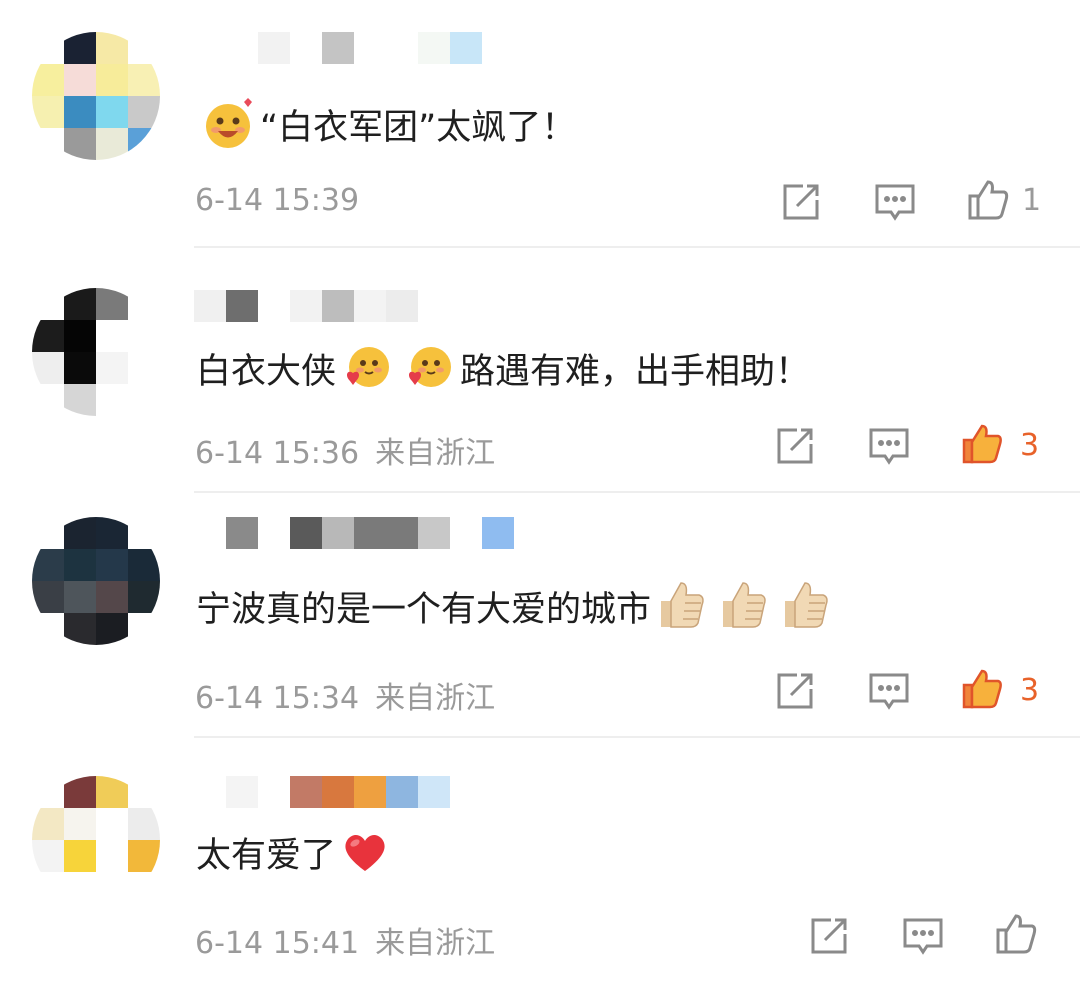 The image size is (1080, 982). I want to click on comment-meta: 6-14 15:41 来自浙江, so click(345, 940).